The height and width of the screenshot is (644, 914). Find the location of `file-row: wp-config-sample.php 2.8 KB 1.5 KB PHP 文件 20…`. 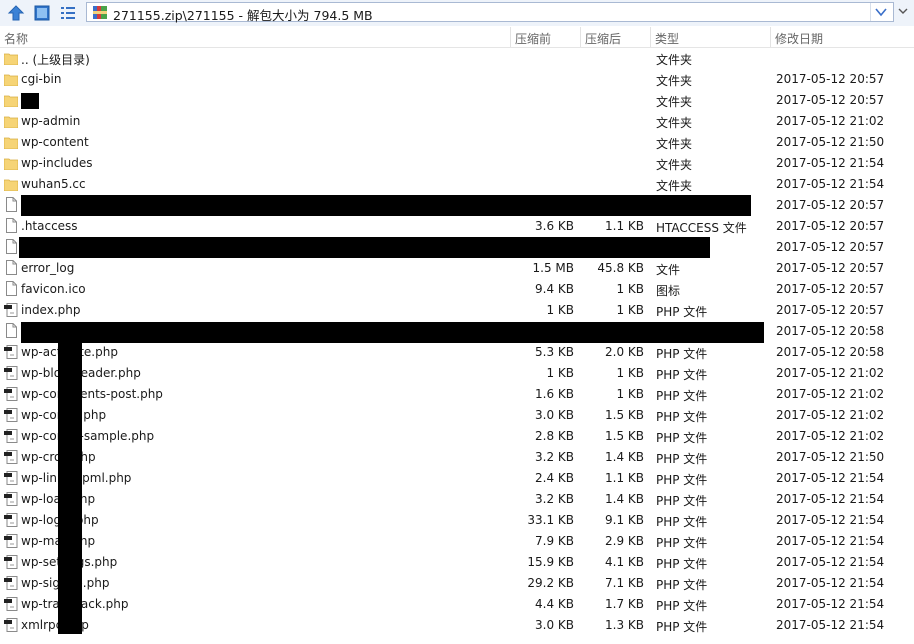

file-row: wp-config-sample.php 2.8 KB 1.5 KB PHP 文件 20… is located at coordinates (457, 436).